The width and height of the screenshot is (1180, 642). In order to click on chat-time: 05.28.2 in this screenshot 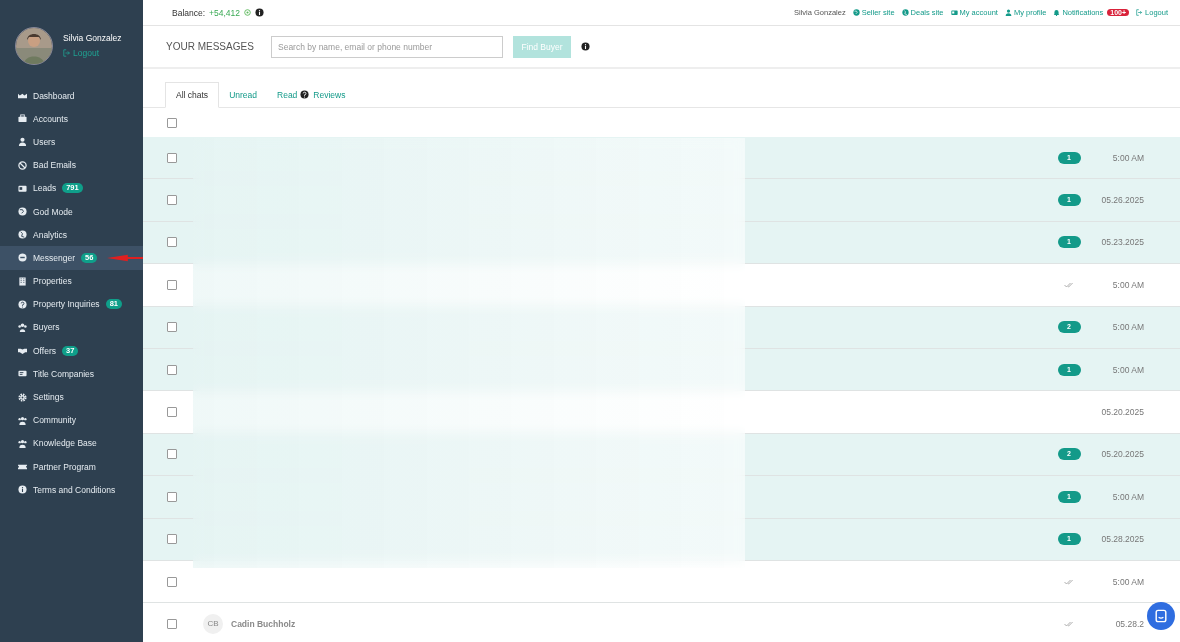, I will do `click(1129, 624)`.